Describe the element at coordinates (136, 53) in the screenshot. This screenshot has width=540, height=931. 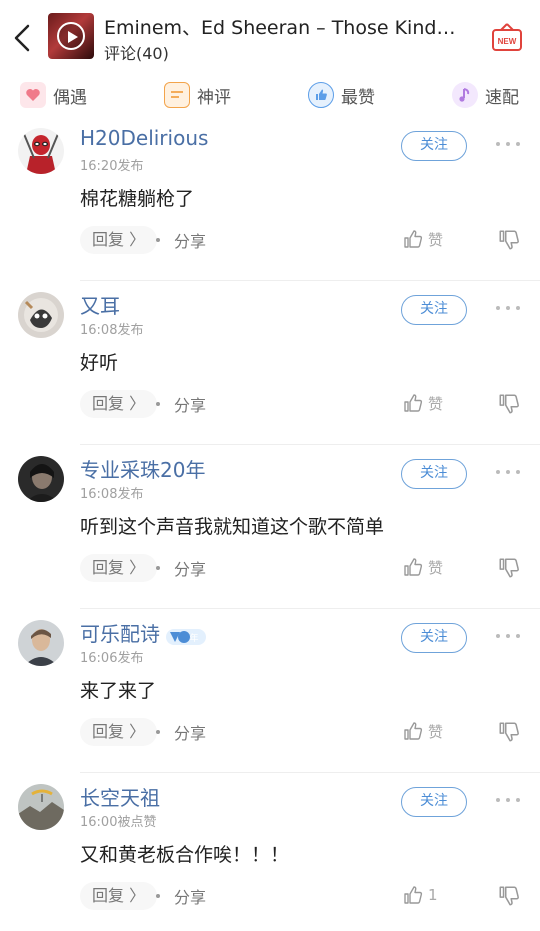
I see `comment-count: 评论(40)` at that location.